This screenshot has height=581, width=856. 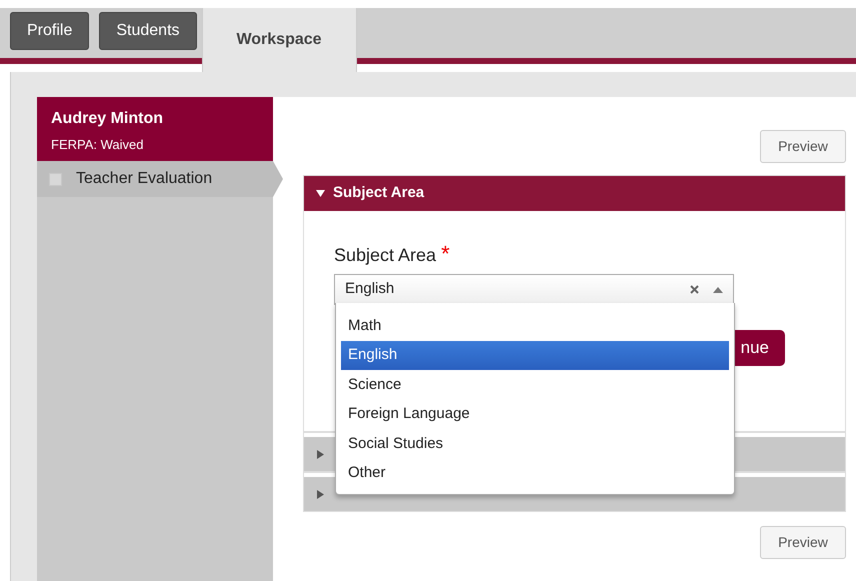 What do you see at coordinates (107, 119) in the screenshot?
I see `student-name: Audrey Minton` at bounding box center [107, 119].